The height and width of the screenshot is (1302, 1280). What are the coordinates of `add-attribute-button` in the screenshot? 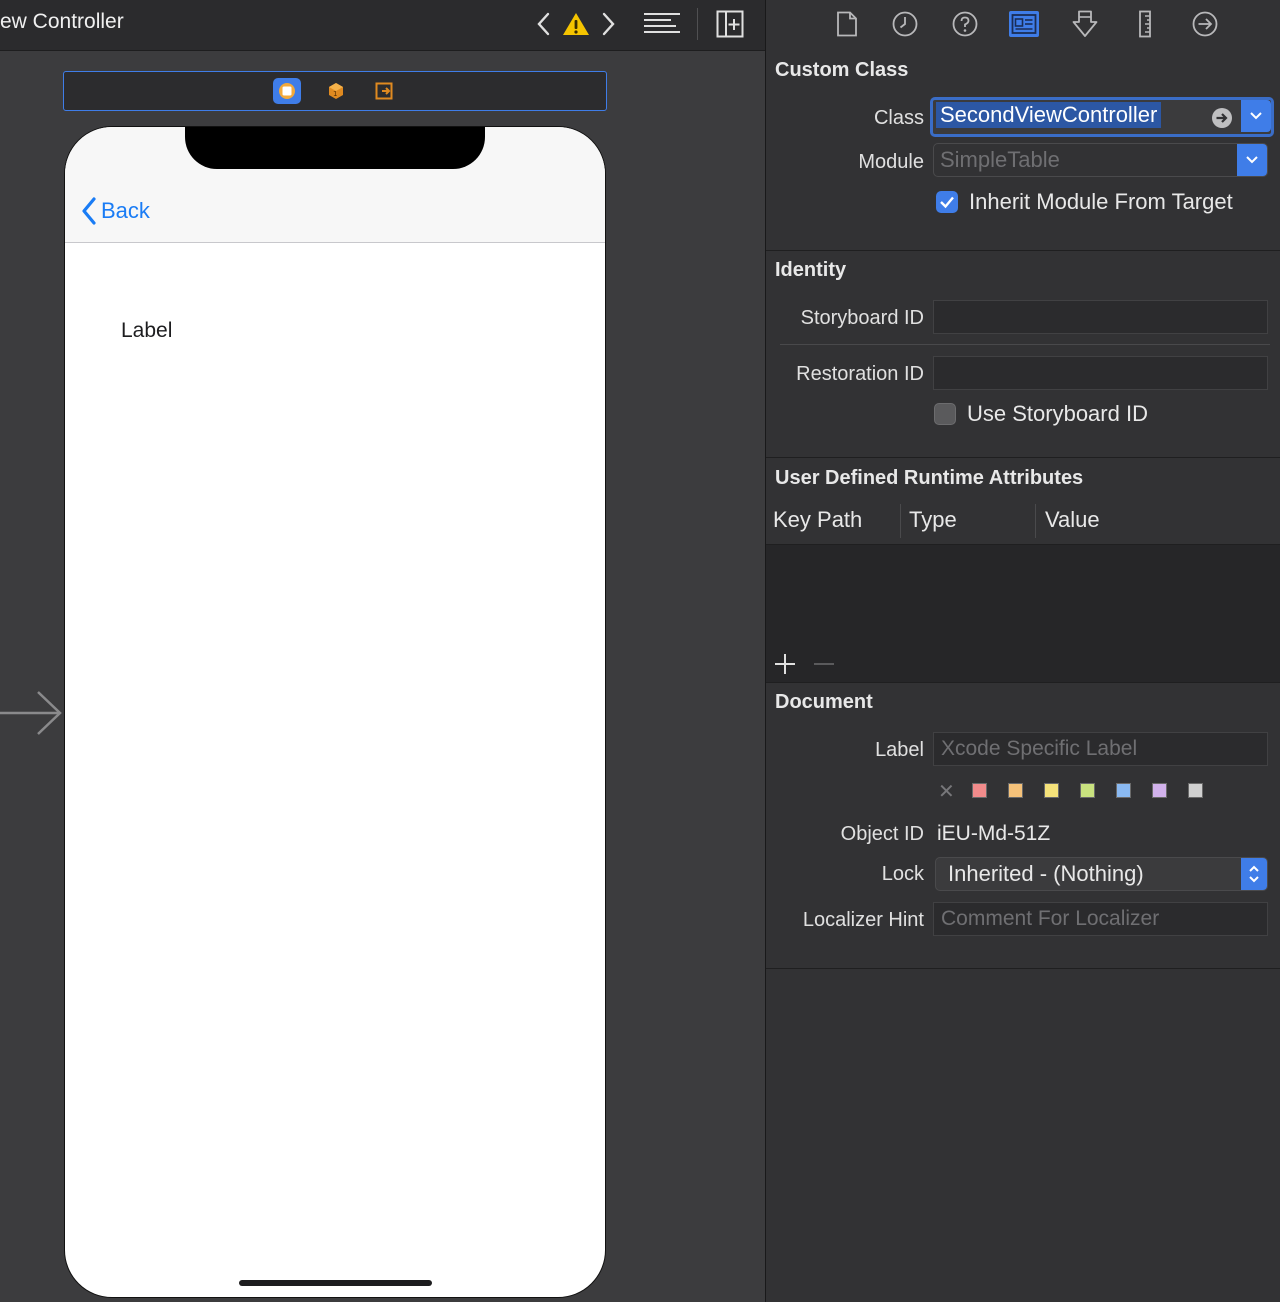 It's located at (785, 664).